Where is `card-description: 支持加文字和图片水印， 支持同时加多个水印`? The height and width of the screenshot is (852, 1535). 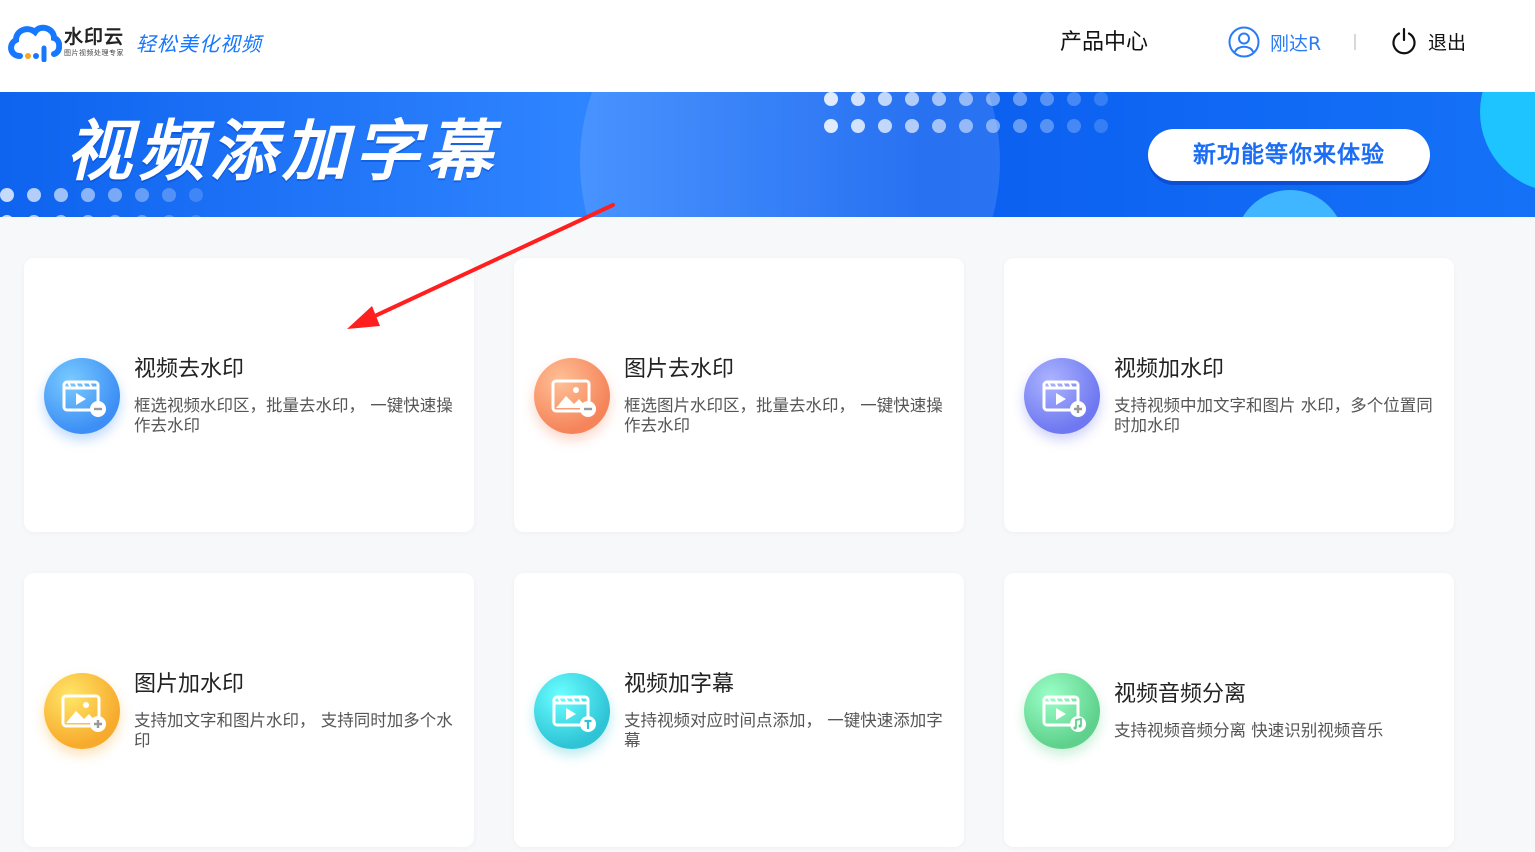
card-description: 支持加文字和图片水印， 支持同时加多个水印 is located at coordinates (293, 730).